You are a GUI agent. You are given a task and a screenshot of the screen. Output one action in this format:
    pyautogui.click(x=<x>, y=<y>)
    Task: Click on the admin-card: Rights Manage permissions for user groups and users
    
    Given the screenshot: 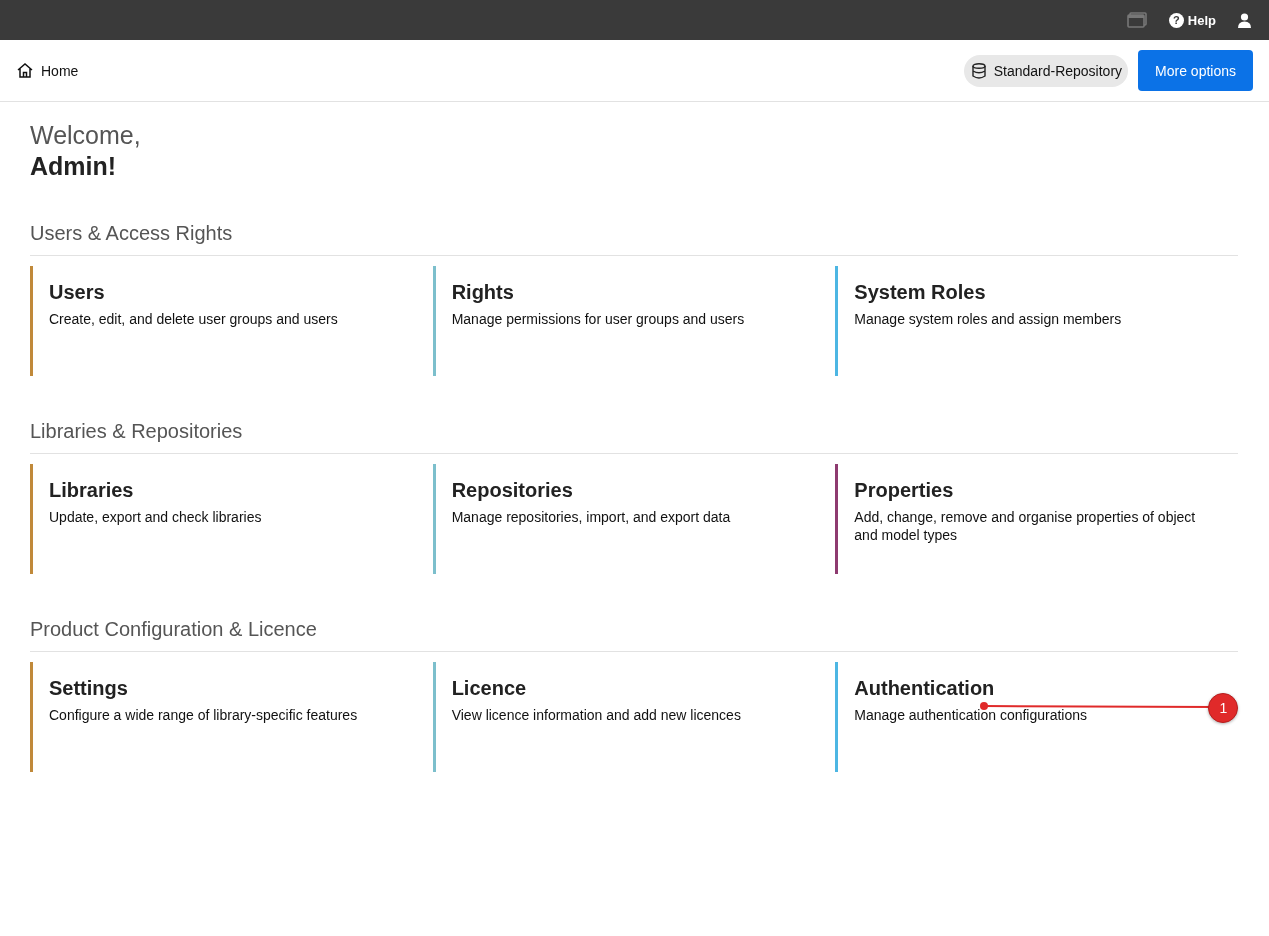 What is the action you would take?
    pyautogui.click(x=630, y=321)
    